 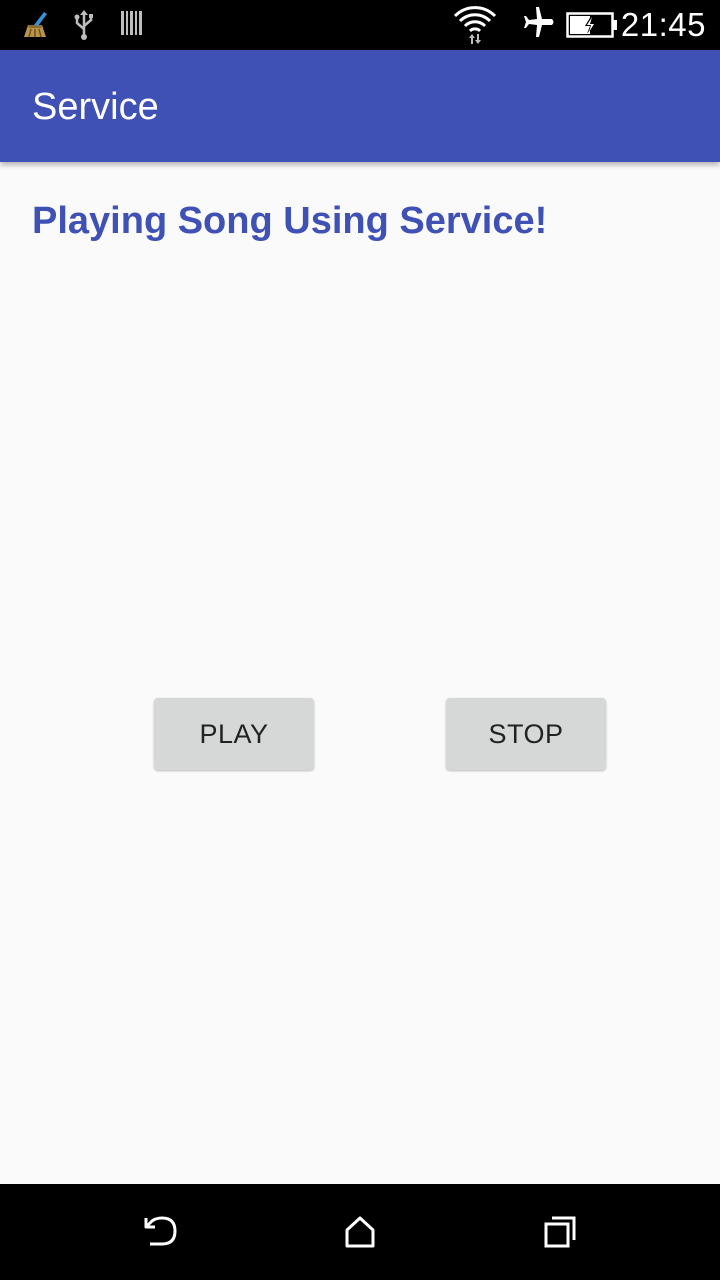 What do you see at coordinates (83, 25) in the screenshot?
I see `usb-icon` at bounding box center [83, 25].